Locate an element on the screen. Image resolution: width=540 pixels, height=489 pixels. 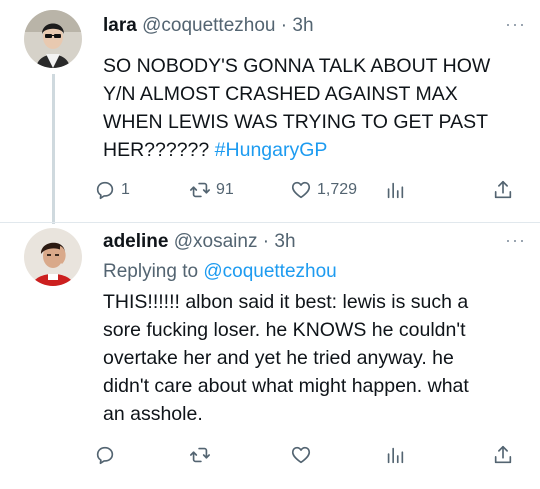
tweet-text-fragment: HER?????? is located at coordinates (159, 150).